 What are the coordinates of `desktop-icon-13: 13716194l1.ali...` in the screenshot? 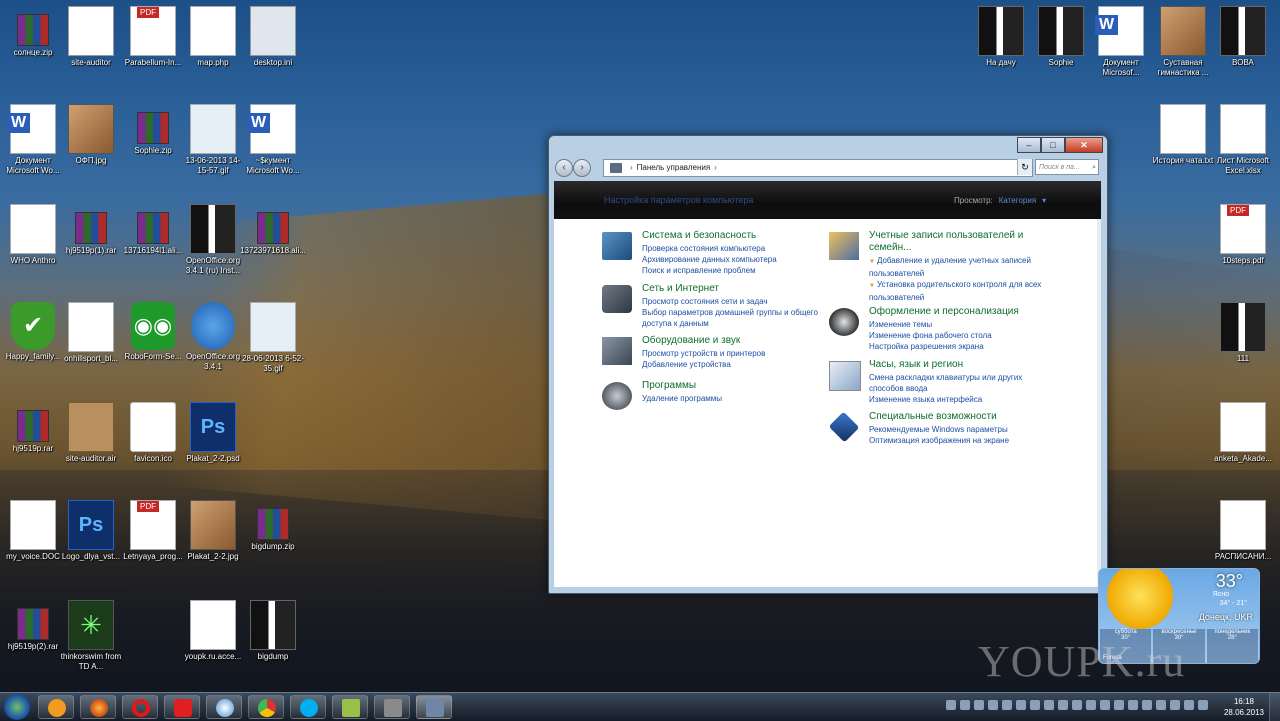 It's located at (153, 243).